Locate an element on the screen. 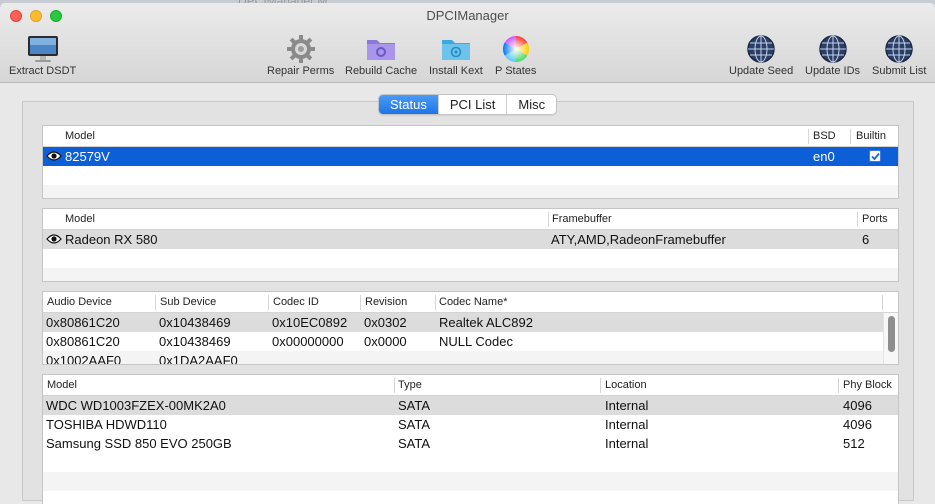  install-kext-label: Install Kext is located at coordinates (456, 71).